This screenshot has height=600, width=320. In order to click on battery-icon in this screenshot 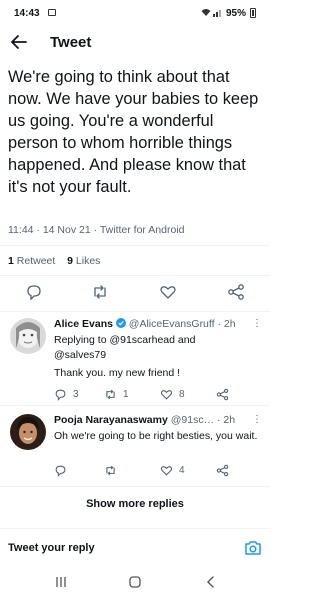, I will do `click(253, 13)`.